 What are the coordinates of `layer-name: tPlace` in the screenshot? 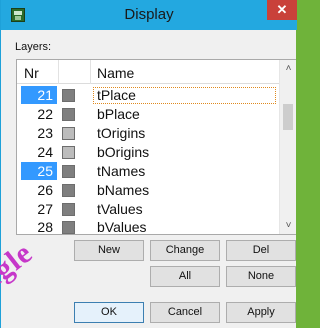 It's located at (116, 95).